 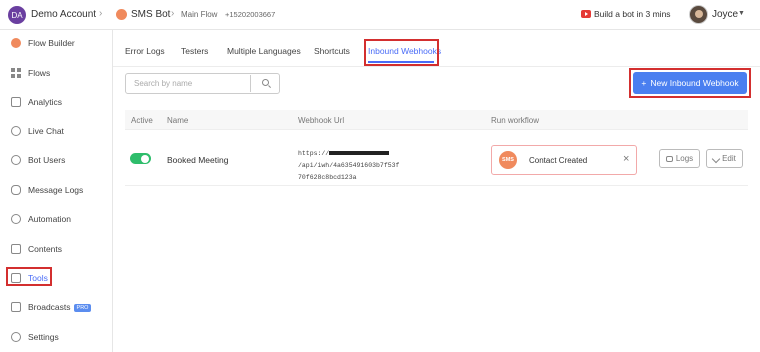 What do you see at coordinates (359, 153) in the screenshot?
I see `redacted-block` at bounding box center [359, 153].